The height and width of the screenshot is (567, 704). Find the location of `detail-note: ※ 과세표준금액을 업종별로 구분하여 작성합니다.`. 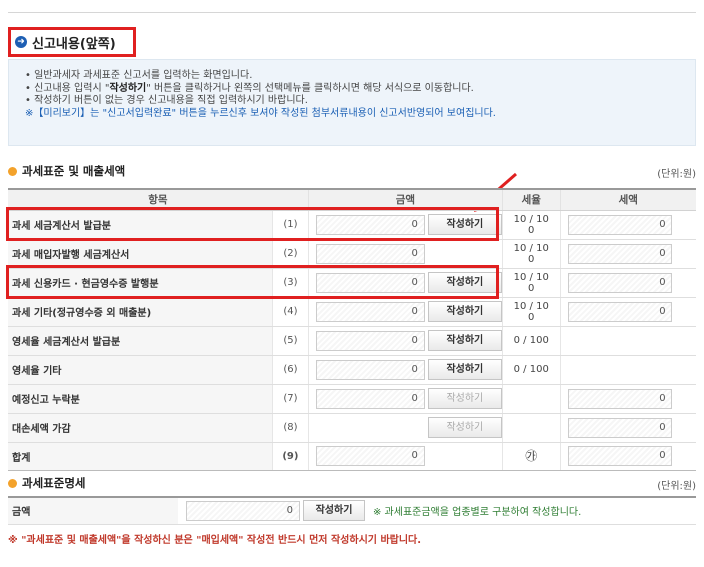

detail-note: ※ 과세표준금액을 업종별로 구분하여 작성합니다. is located at coordinates (530, 511).